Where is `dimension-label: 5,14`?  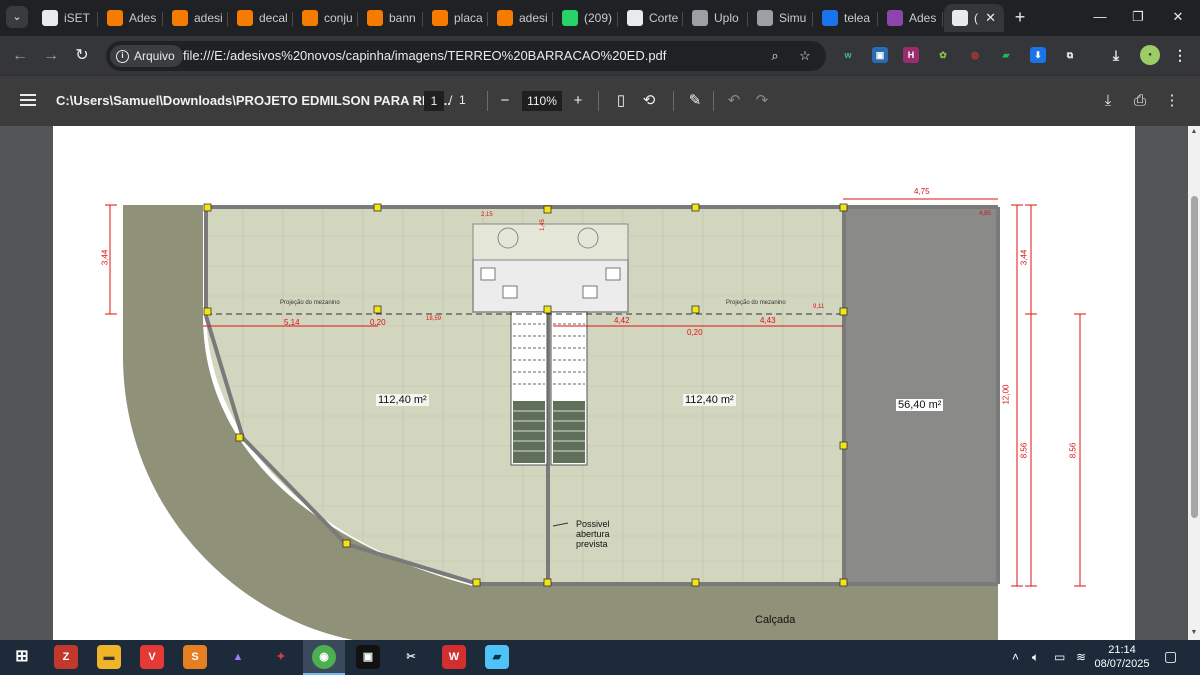 dimension-label: 5,14 is located at coordinates (292, 322).